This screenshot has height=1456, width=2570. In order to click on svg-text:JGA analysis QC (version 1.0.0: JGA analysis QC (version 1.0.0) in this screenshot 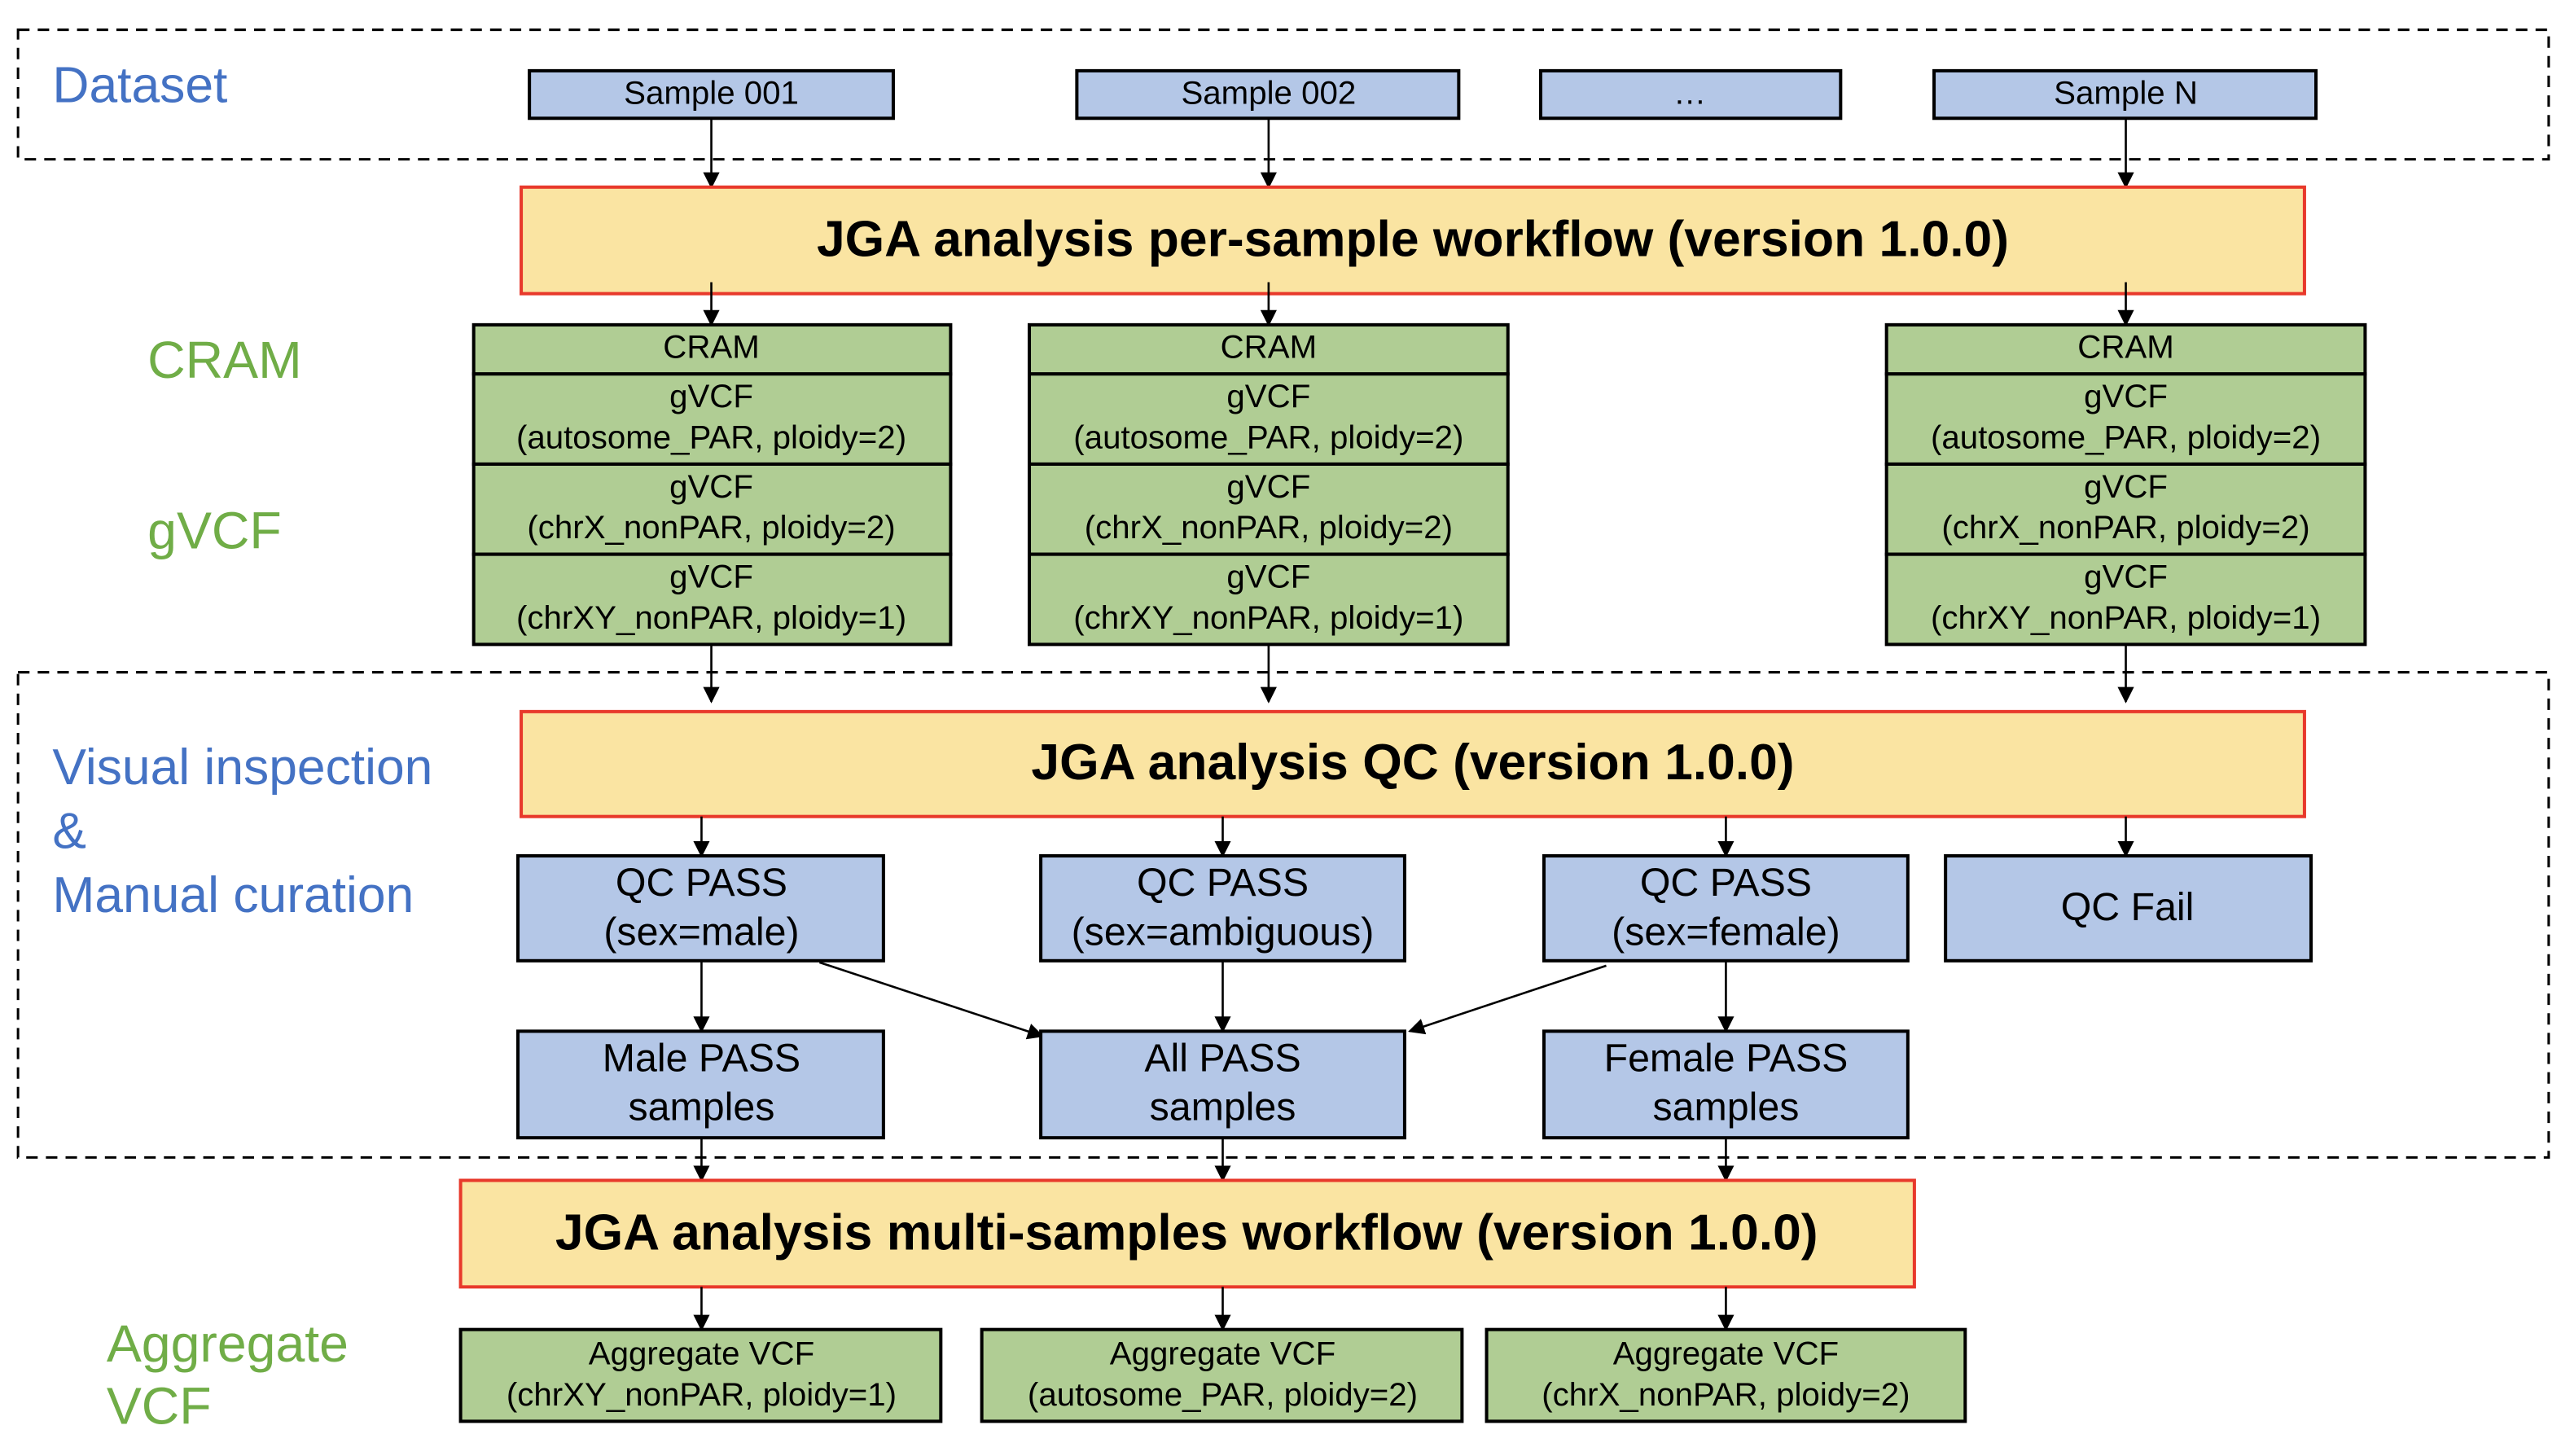, I will do `click(1412, 763)`.